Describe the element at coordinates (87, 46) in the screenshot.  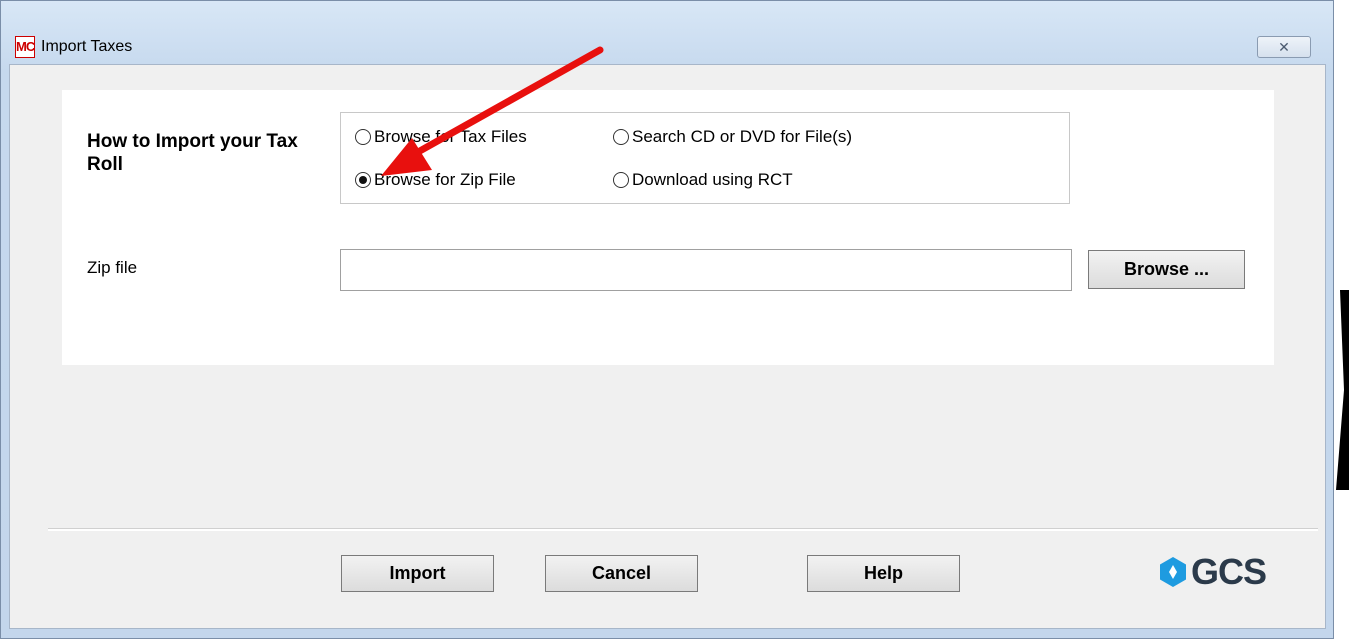
I see `window-title: Import Taxes` at that location.